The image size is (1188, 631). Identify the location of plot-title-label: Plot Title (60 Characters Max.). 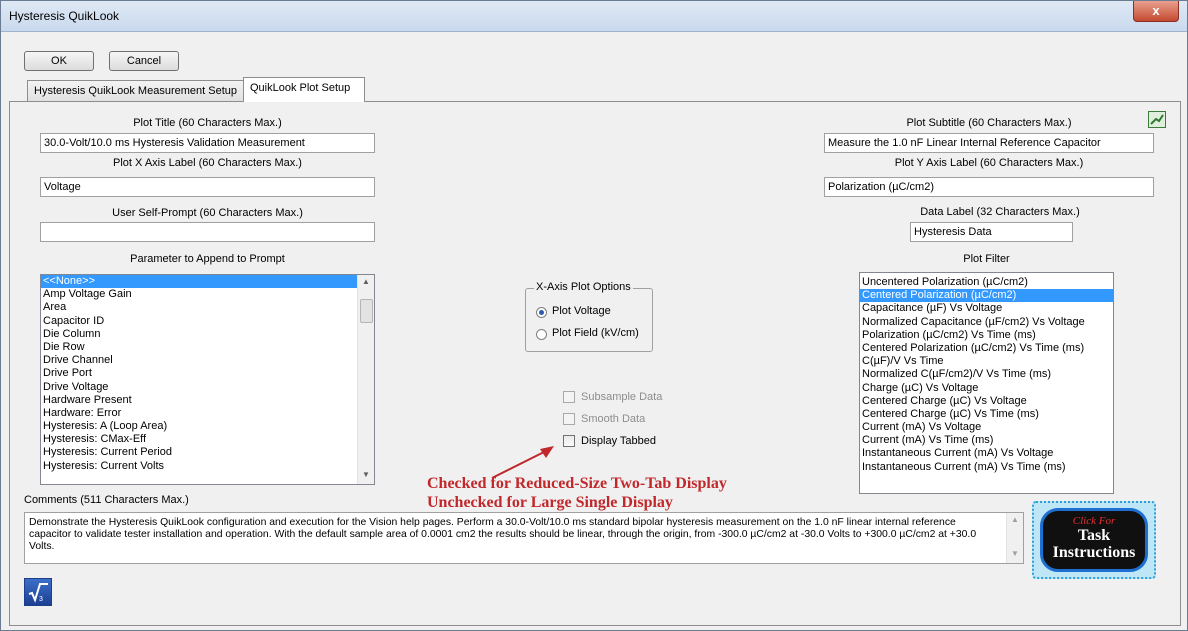
(207, 123).